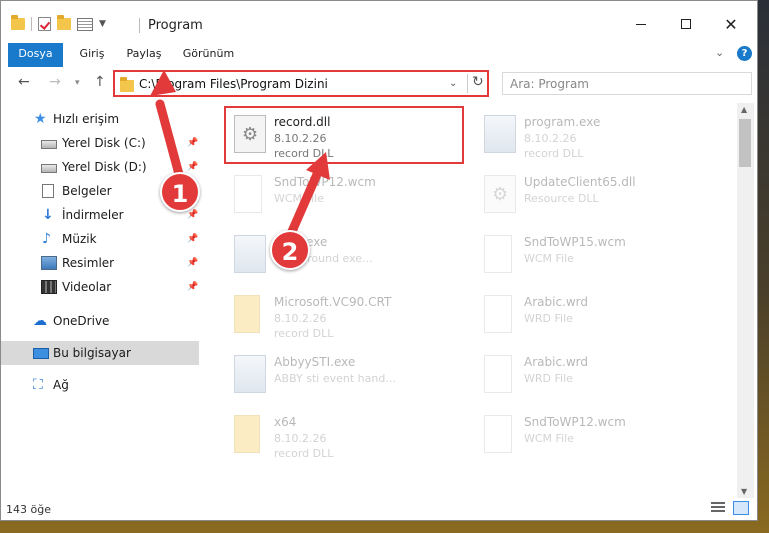 The height and width of the screenshot is (533, 769). Describe the element at coordinates (348, 314) in the screenshot. I see `file-item: Microsoft.VC90.CRT 8.10.2.26 record DLL` at that location.